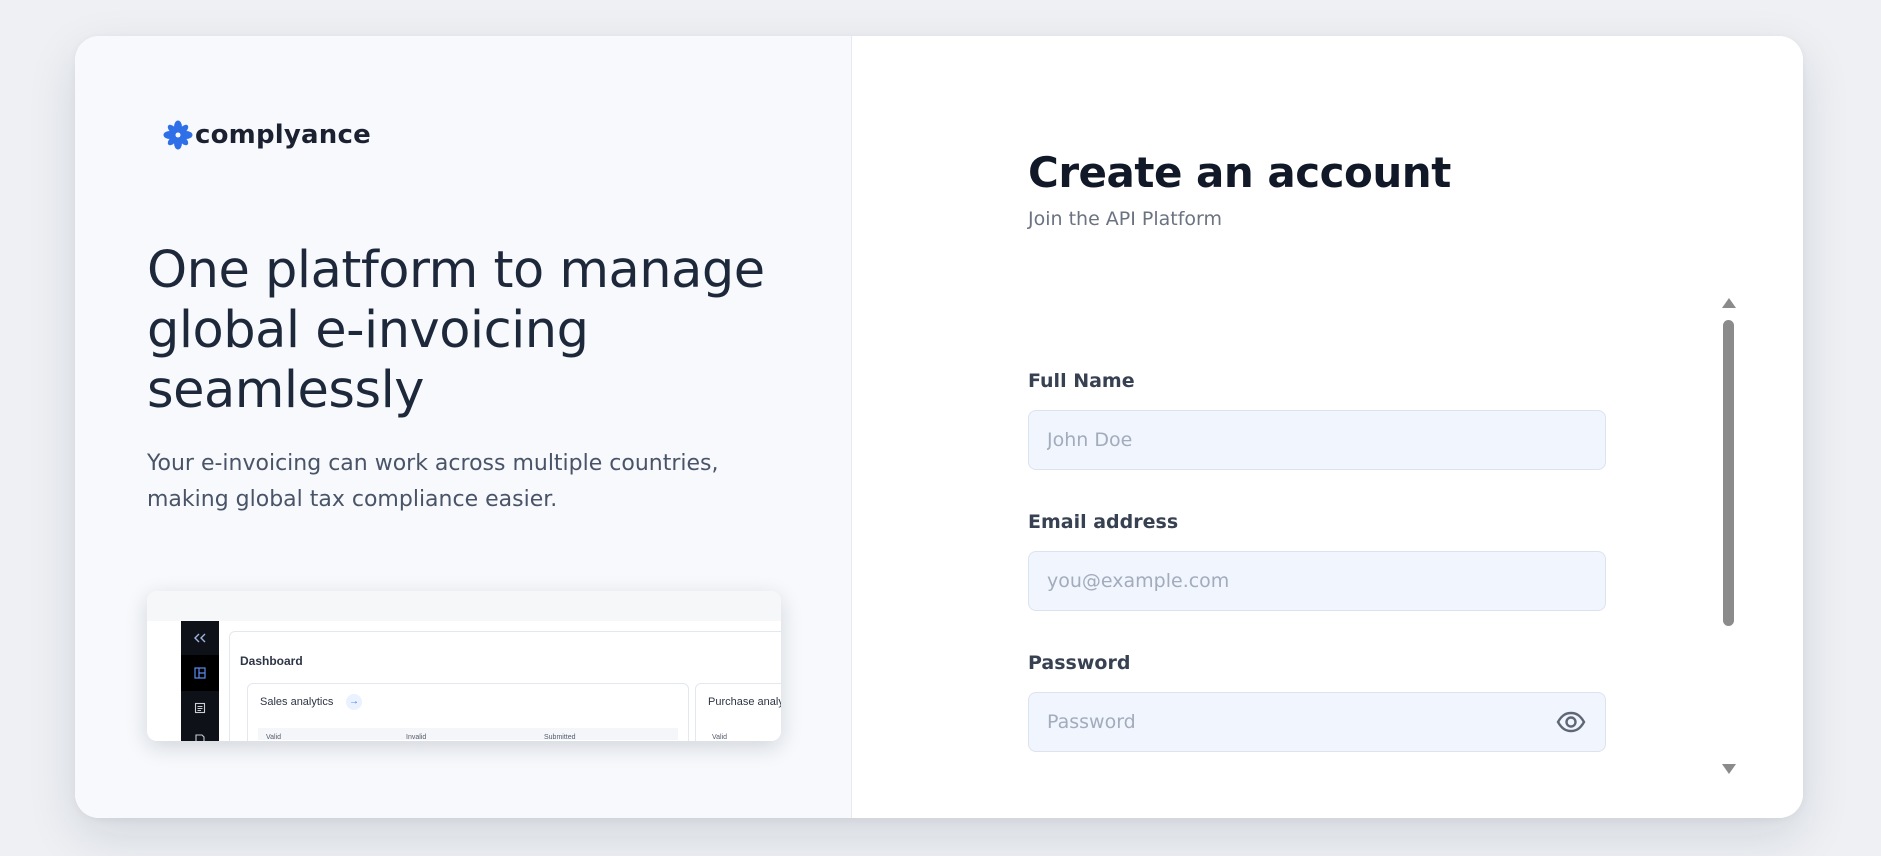 This screenshot has height=856, width=1881. I want to click on password-label: Password, so click(1079, 663).